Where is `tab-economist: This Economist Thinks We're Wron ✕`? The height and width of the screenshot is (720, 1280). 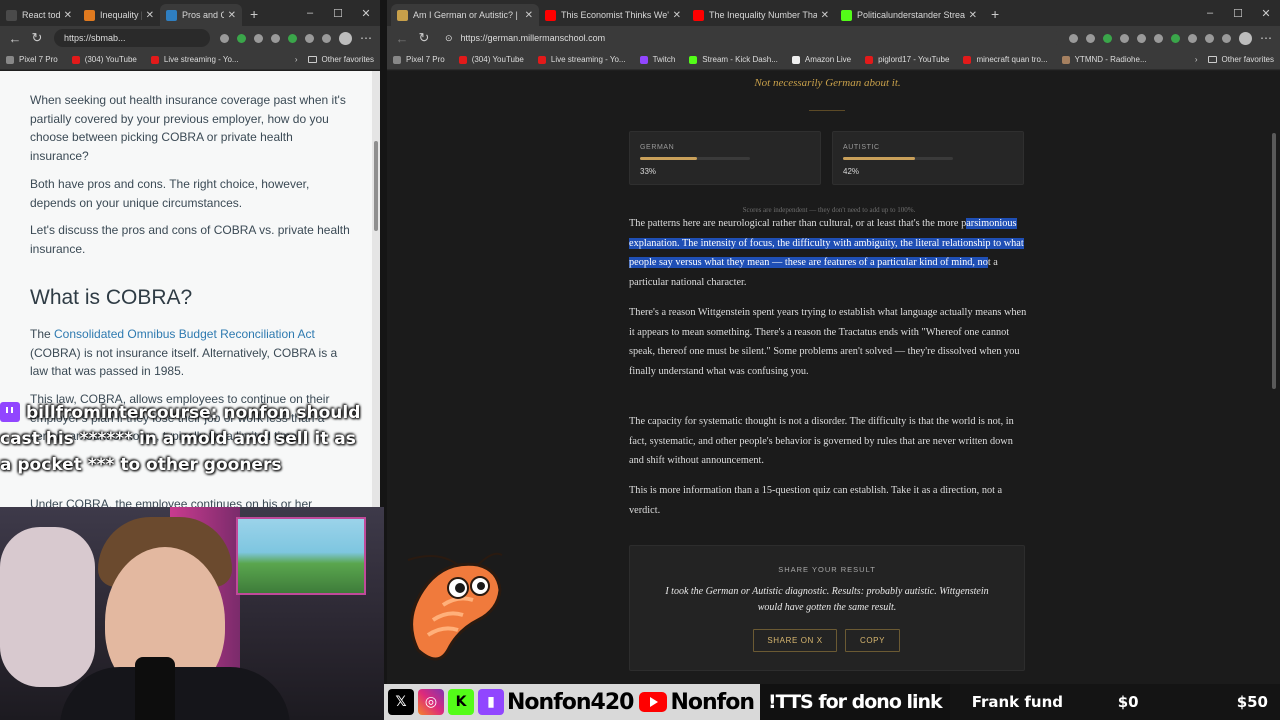
tab-economist: This Economist Thinks We're Wron ✕ is located at coordinates (613, 15).